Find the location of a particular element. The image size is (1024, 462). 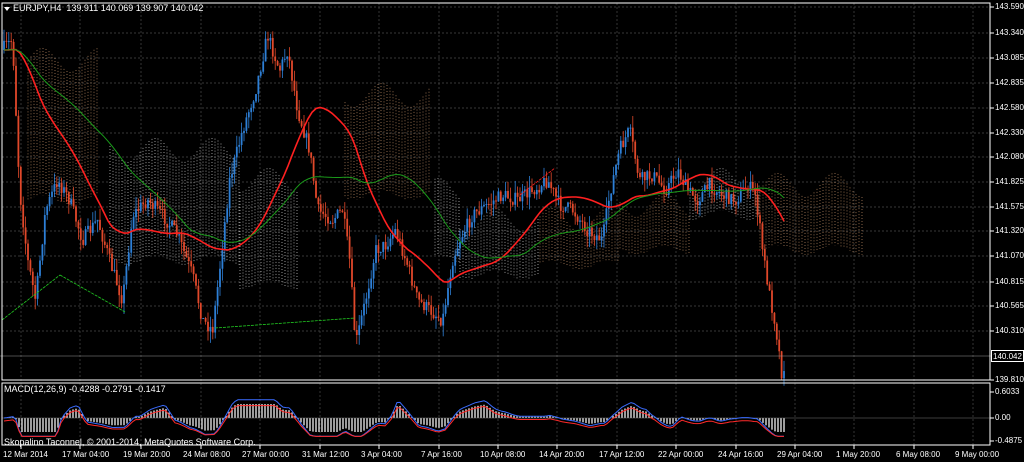

price-label: 141.825 is located at coordinates (1009, 181).